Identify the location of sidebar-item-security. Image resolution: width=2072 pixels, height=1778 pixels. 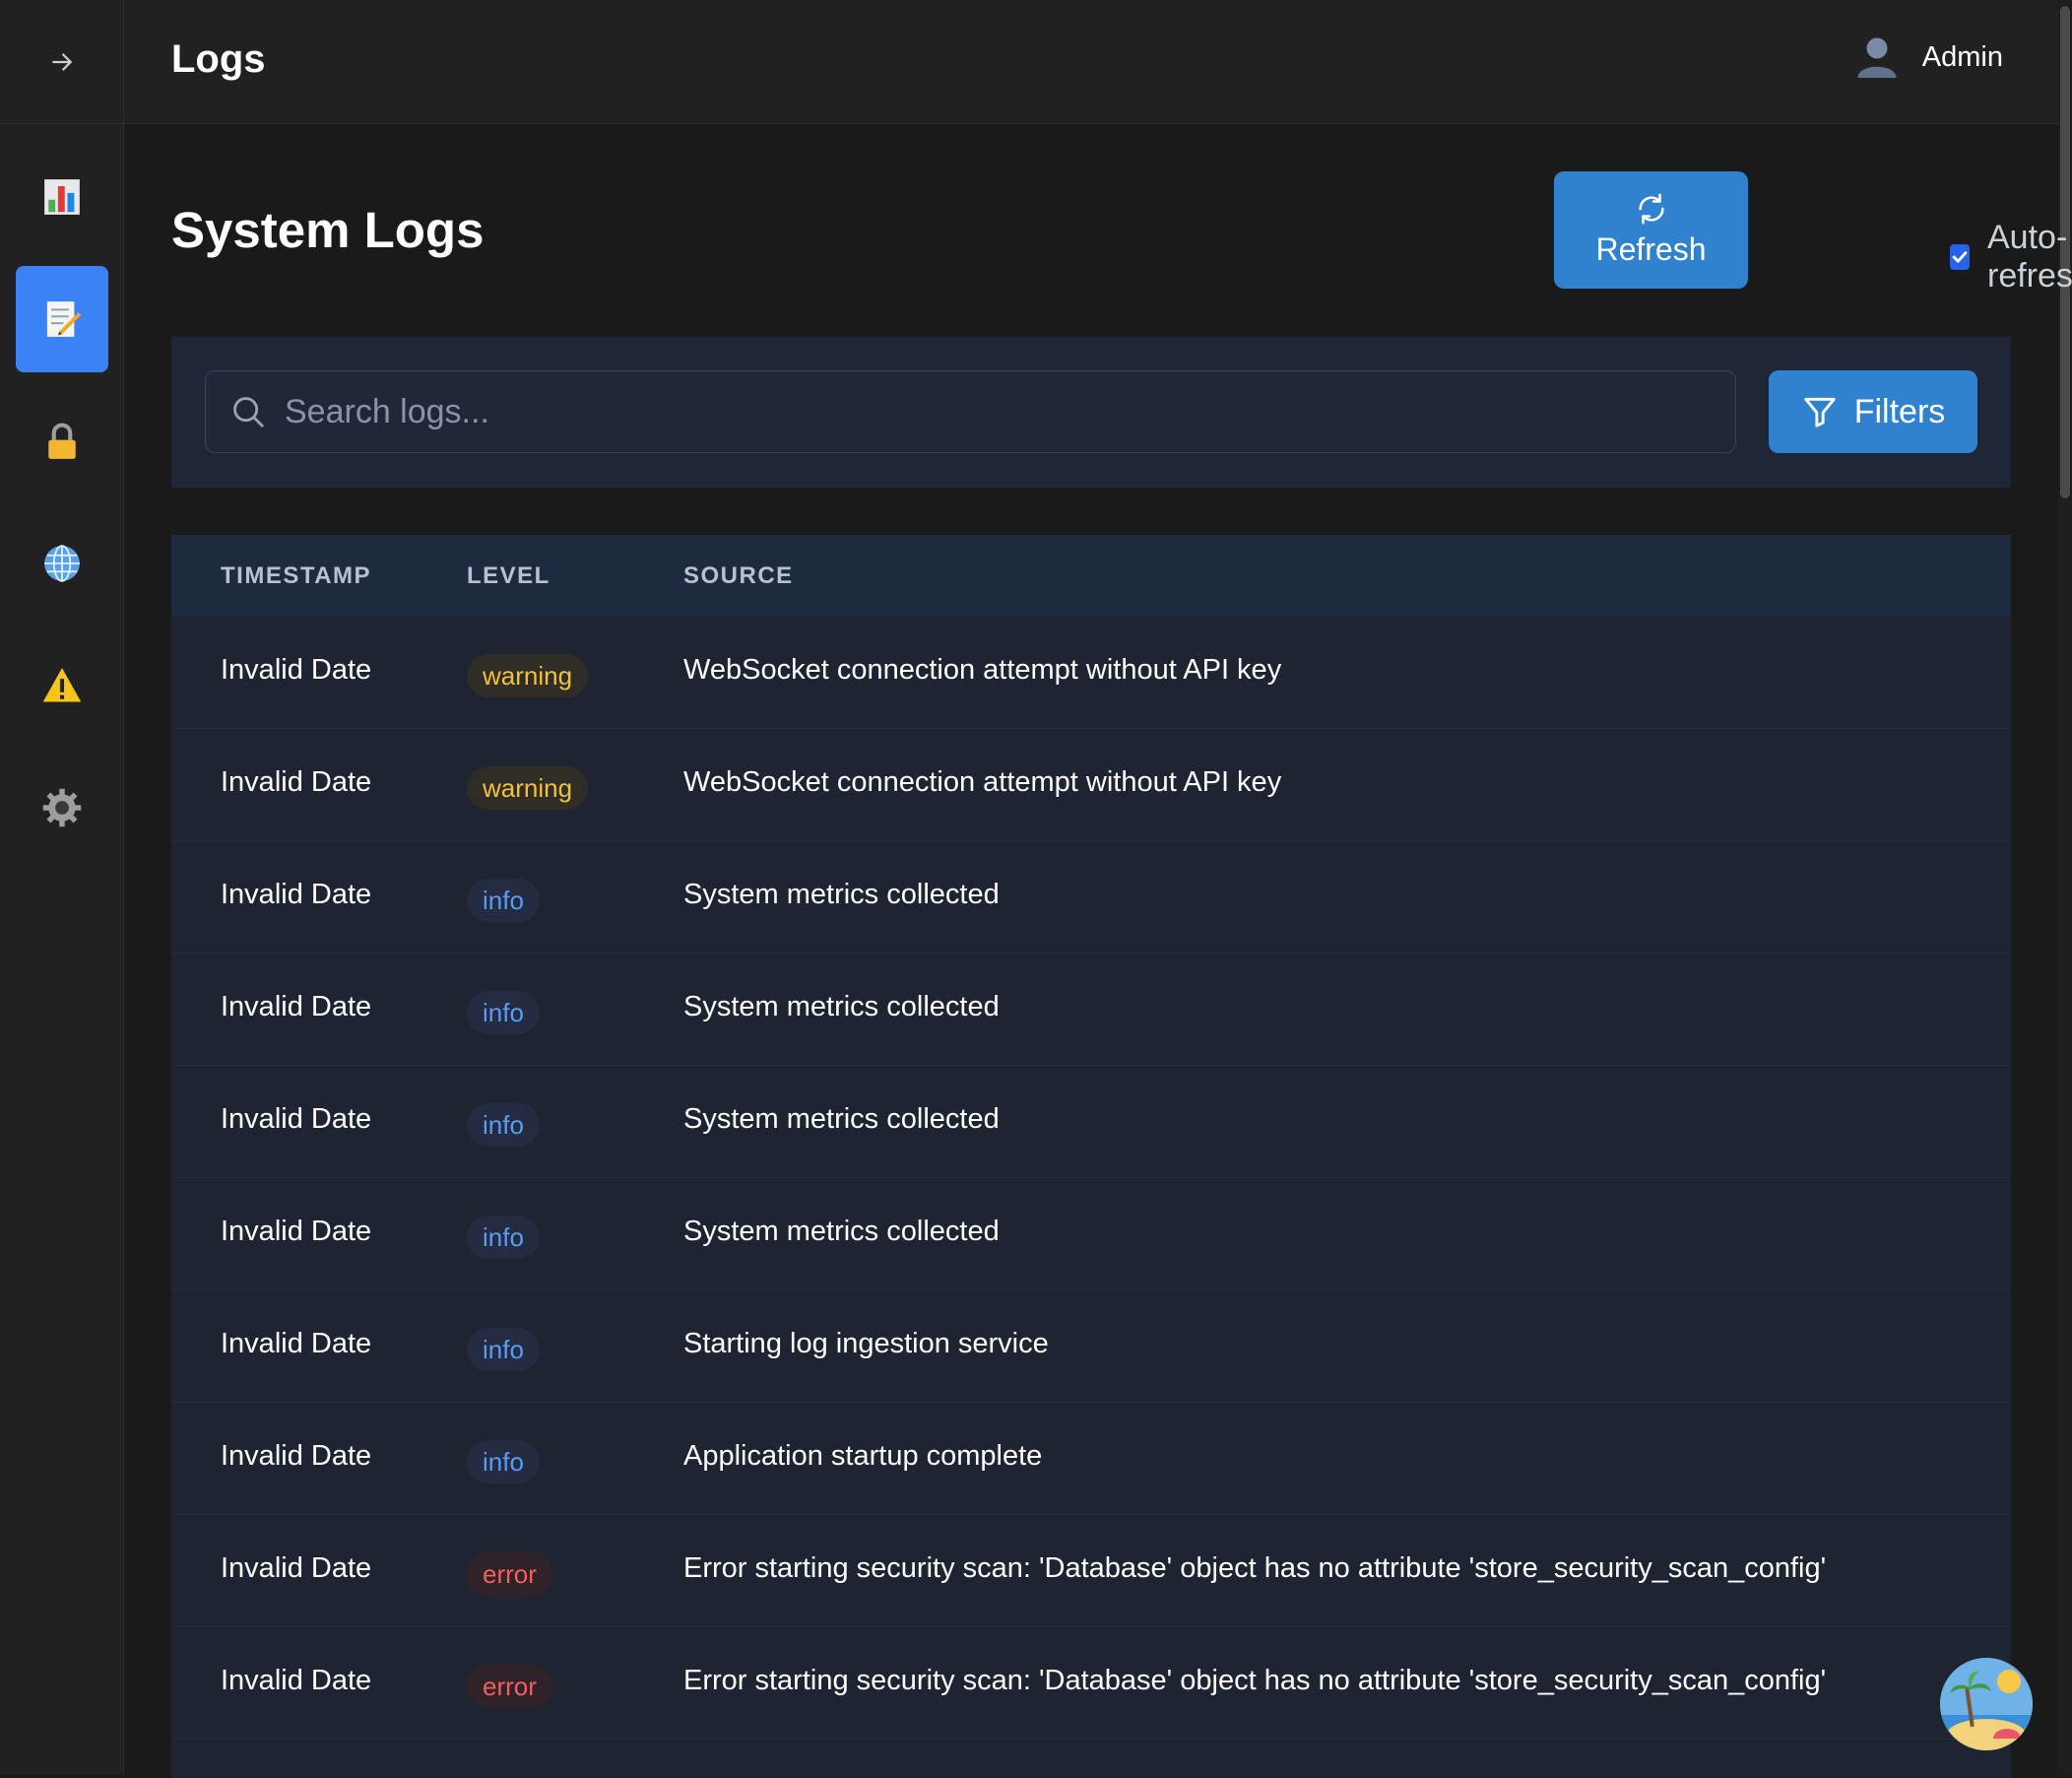
(62, 441).